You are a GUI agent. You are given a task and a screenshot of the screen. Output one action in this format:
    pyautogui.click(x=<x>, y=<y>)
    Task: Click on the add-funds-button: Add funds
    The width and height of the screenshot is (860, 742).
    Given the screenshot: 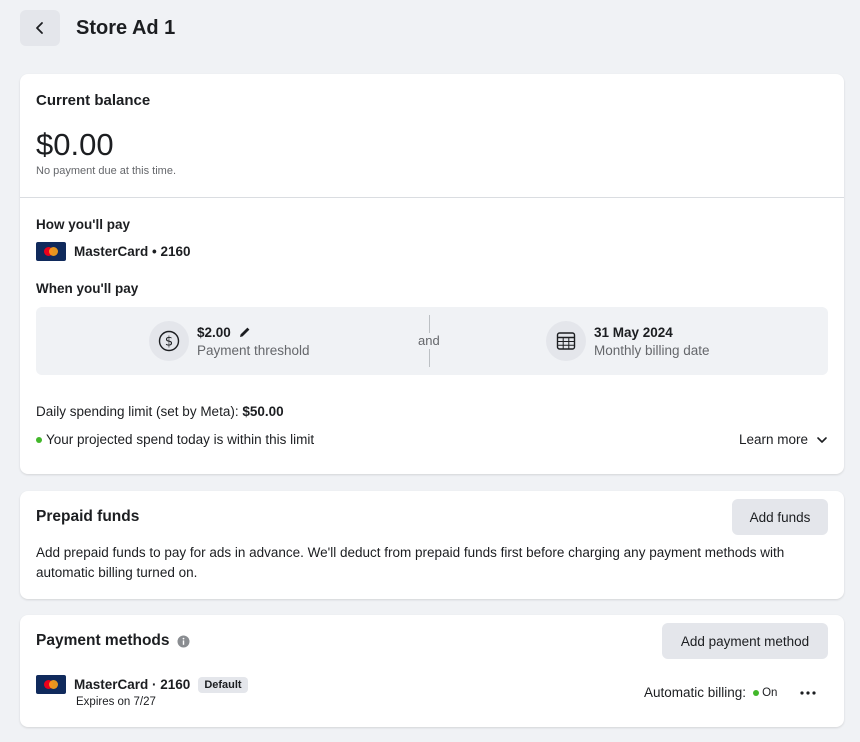 What is the action you would take?
    pyautogui.click(x=780, y=517)
    